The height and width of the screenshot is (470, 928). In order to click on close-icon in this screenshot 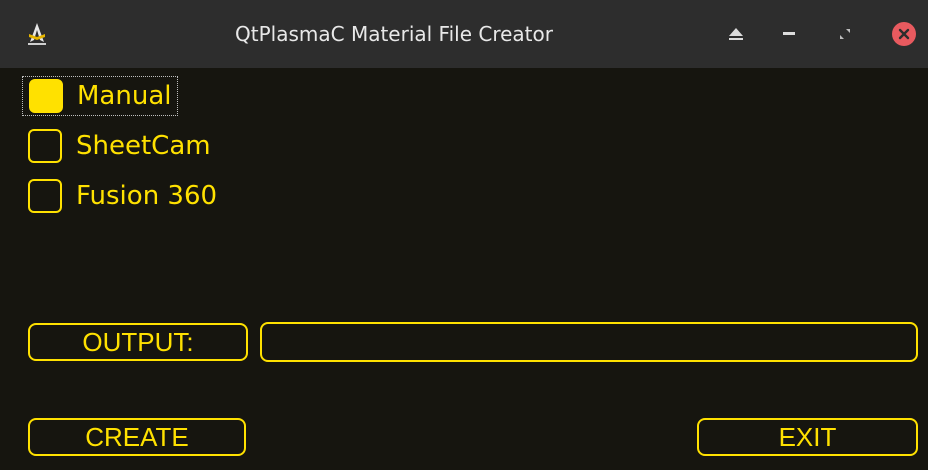, I will do `click(904, 34)`.